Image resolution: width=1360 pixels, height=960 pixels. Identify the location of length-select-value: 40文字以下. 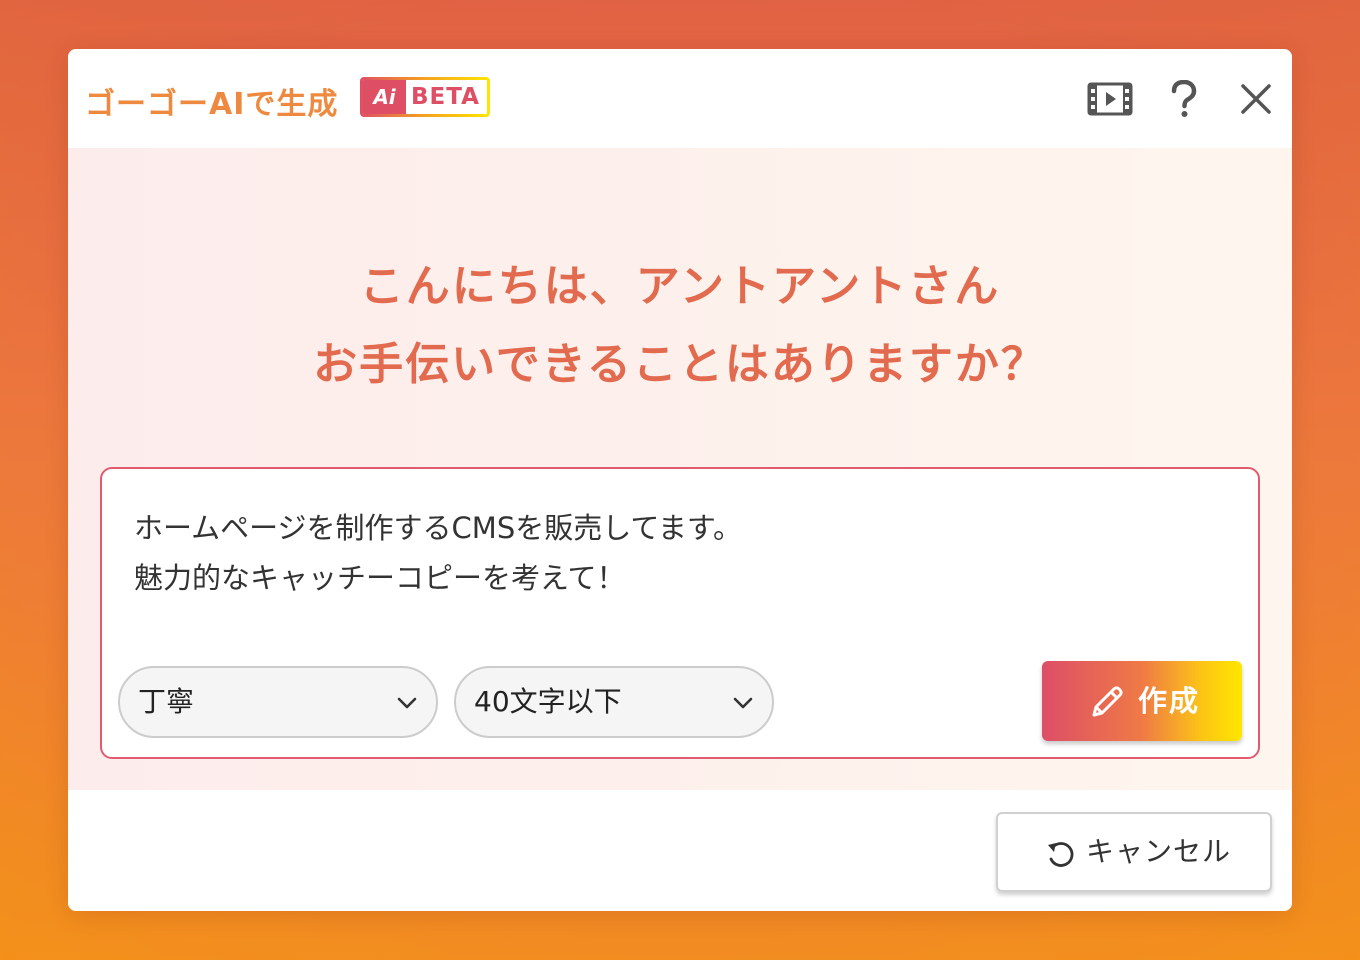
(548, 701).